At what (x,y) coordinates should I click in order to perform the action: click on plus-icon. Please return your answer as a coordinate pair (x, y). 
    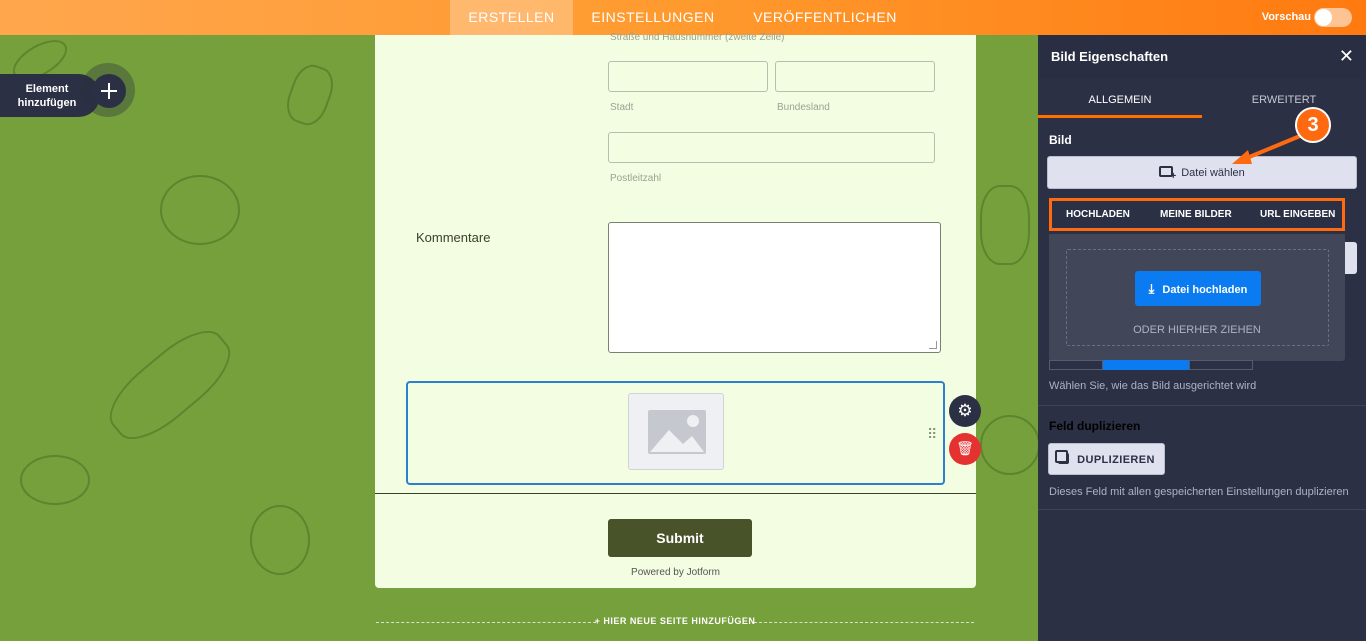
    Looking at the image, I should click on (109, 91).